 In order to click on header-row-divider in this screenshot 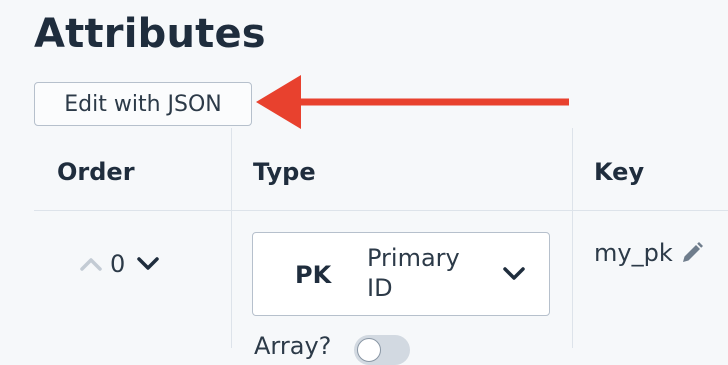, I will do `click(381, 210)`.